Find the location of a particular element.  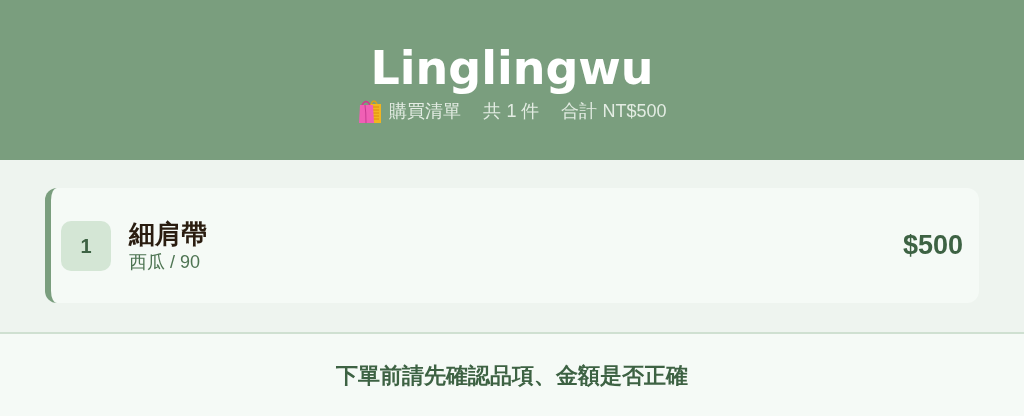

confirm-notice: 下單前請先確認品項、金額是否正確 is located at coordinates (512, 375).